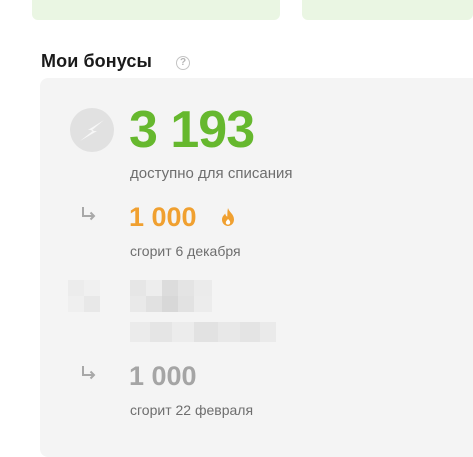 This screenshot has height=457, width=473. I want to click on question-circle-icon: ?, so click(183, 63).